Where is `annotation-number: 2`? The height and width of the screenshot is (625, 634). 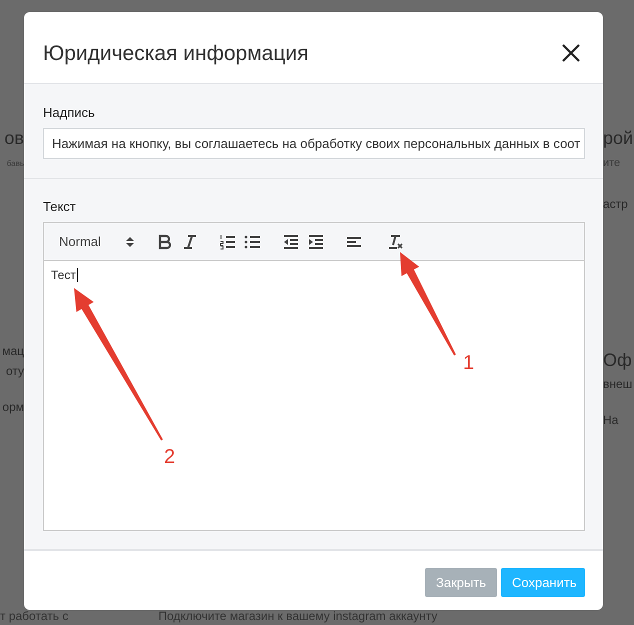
annotation-number: 2 is located at coordinates (170, 457).